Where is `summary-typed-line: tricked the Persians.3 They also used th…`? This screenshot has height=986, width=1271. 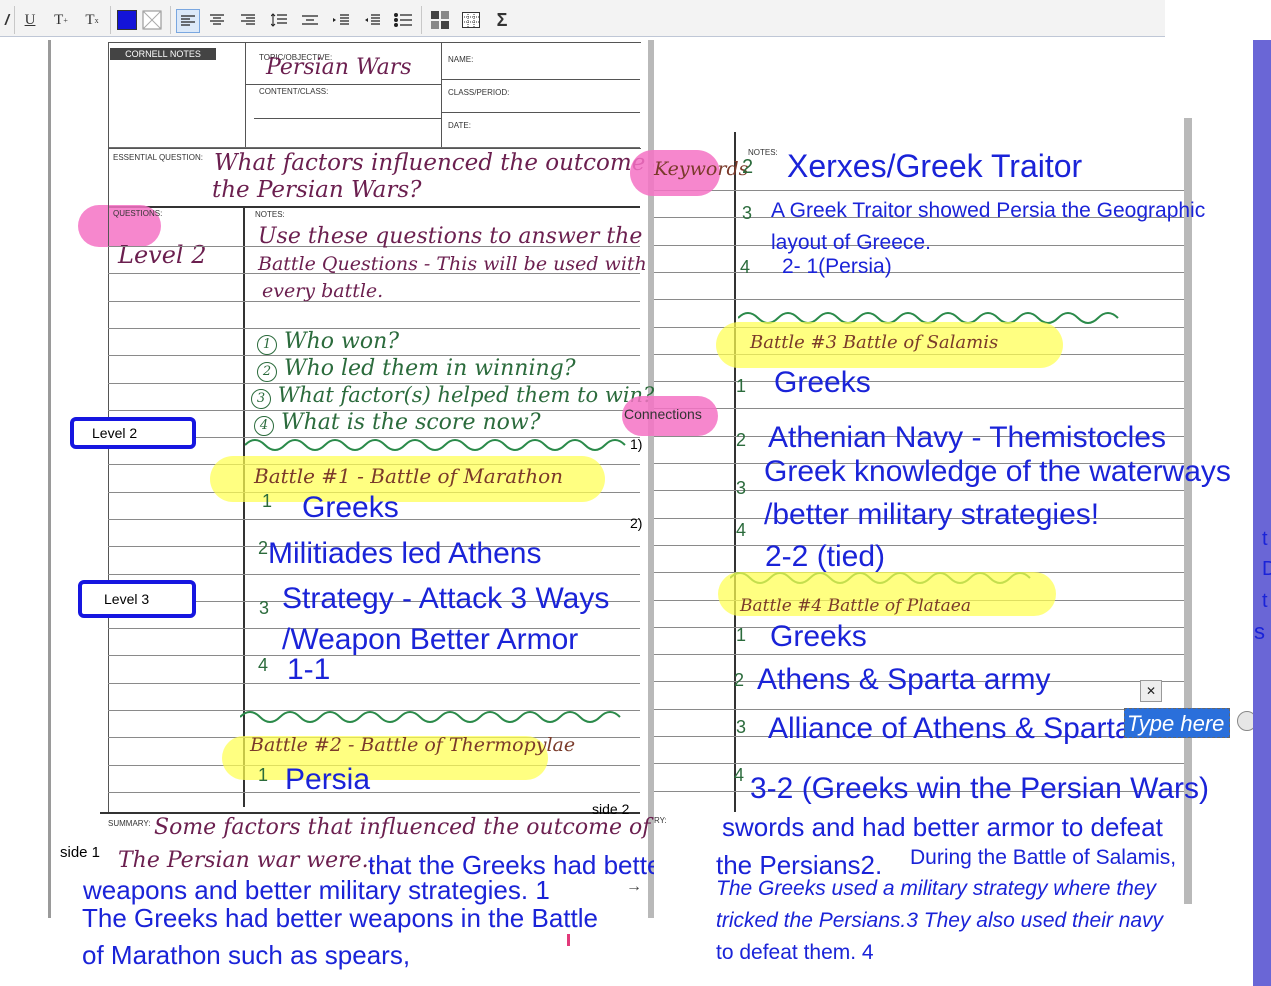 summary-typed-line: tricked the Persians.3 They also used th… is located at coordinates (940, 920).